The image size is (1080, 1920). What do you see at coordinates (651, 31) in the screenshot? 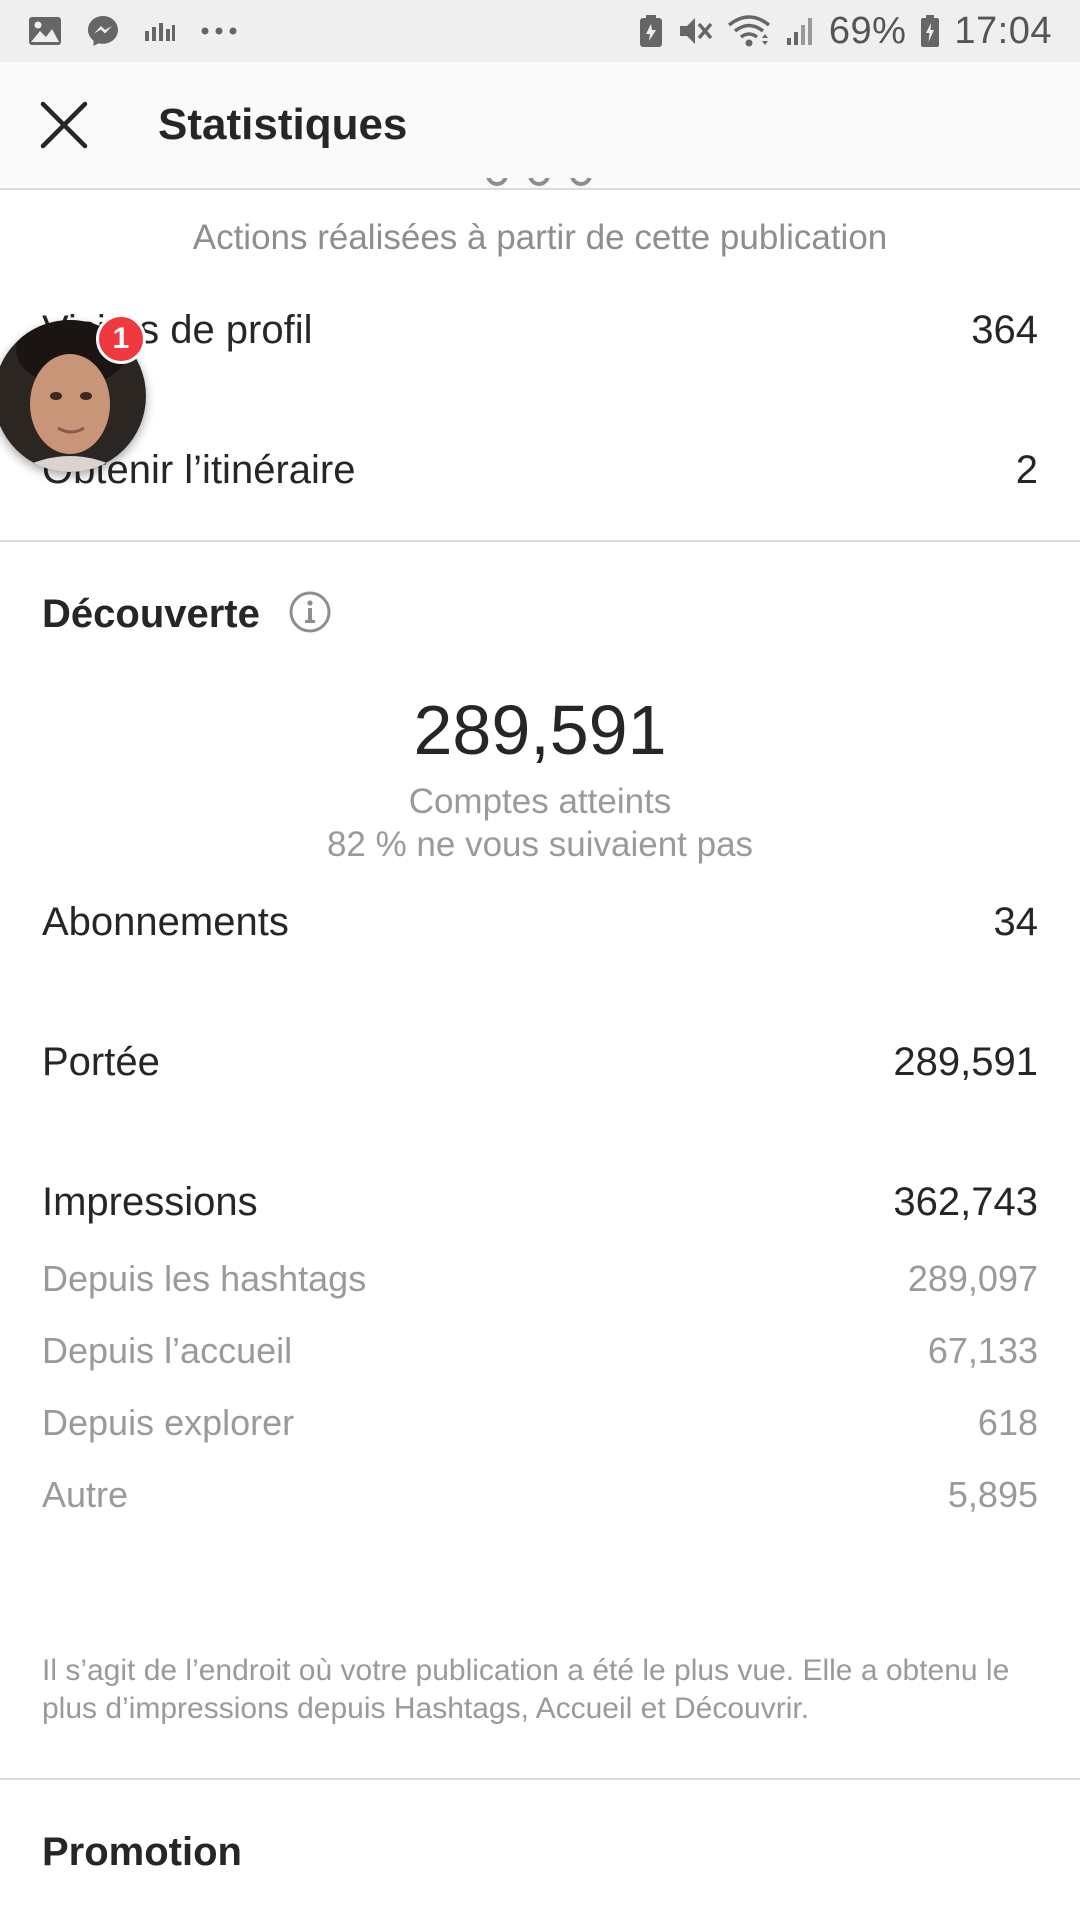
I see `battery-saver-icon` at bounding box center [651, 31].